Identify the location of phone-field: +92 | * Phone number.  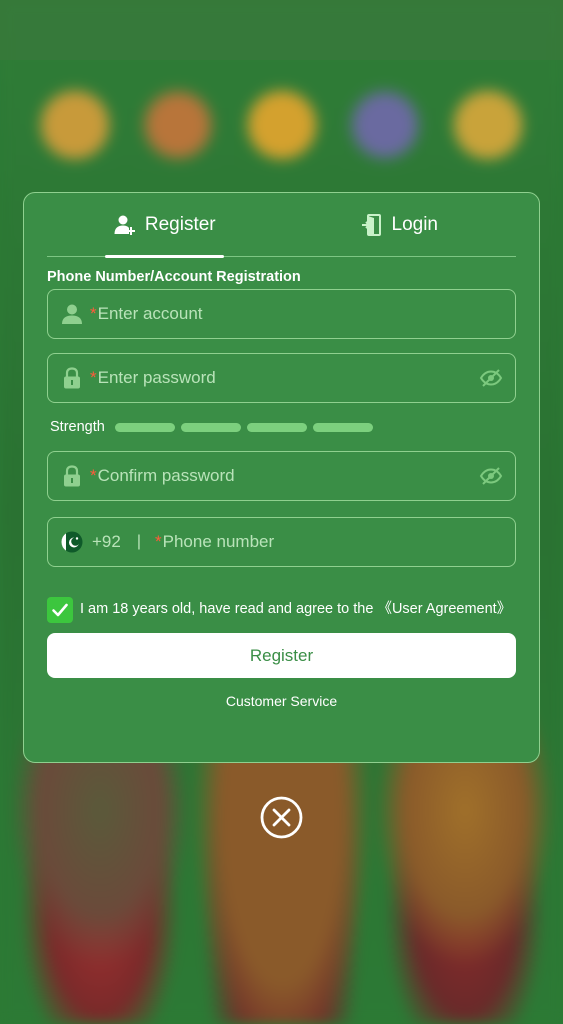
(281, 542).